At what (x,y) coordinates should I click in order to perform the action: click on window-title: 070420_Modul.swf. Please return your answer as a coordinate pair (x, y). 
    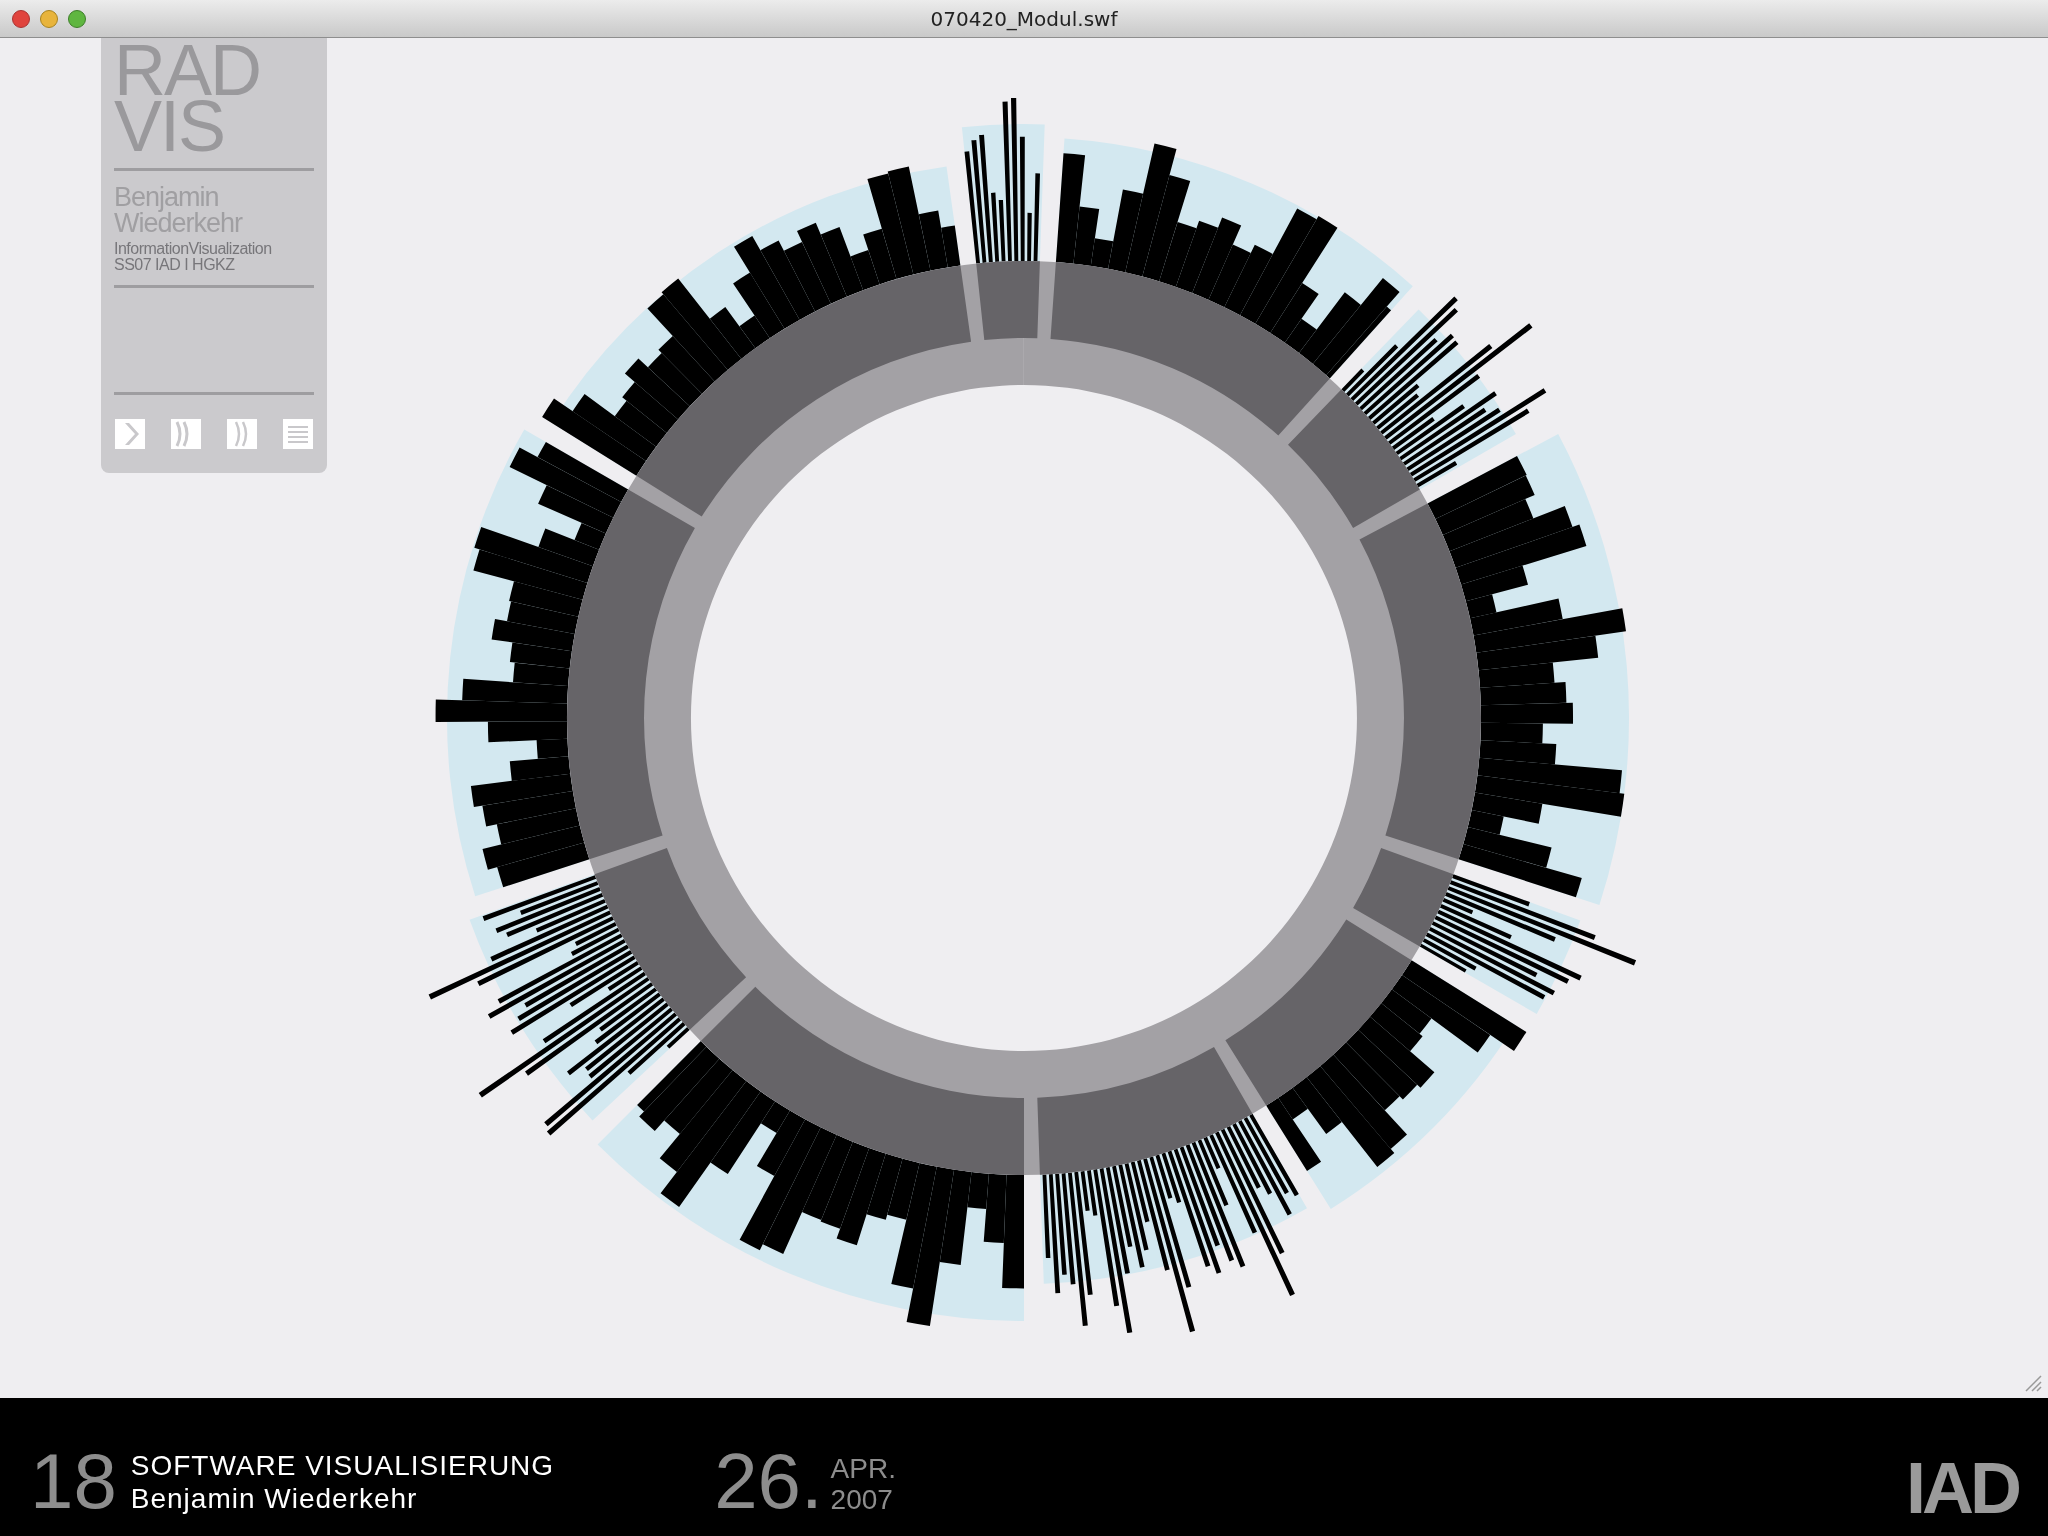
    Looking at the image, I should click on (1024, 19).